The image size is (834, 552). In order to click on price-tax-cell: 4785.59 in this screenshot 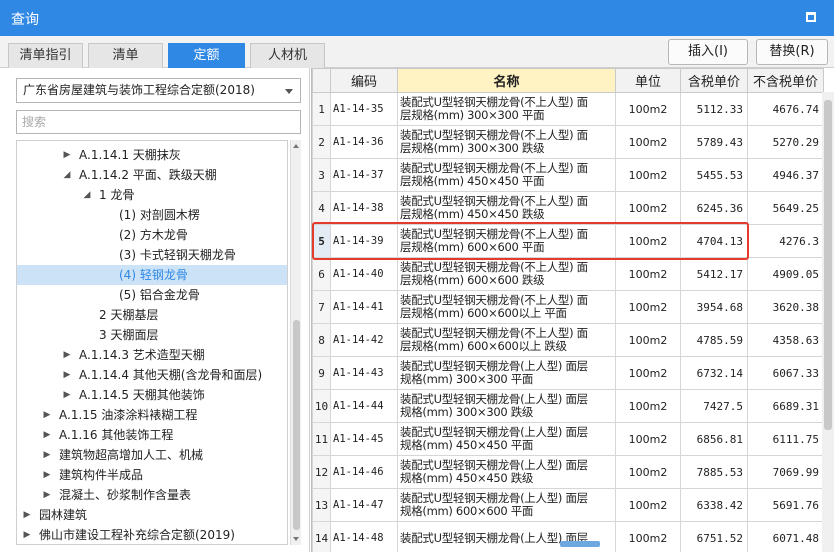, I will do `click(714, 340)`.